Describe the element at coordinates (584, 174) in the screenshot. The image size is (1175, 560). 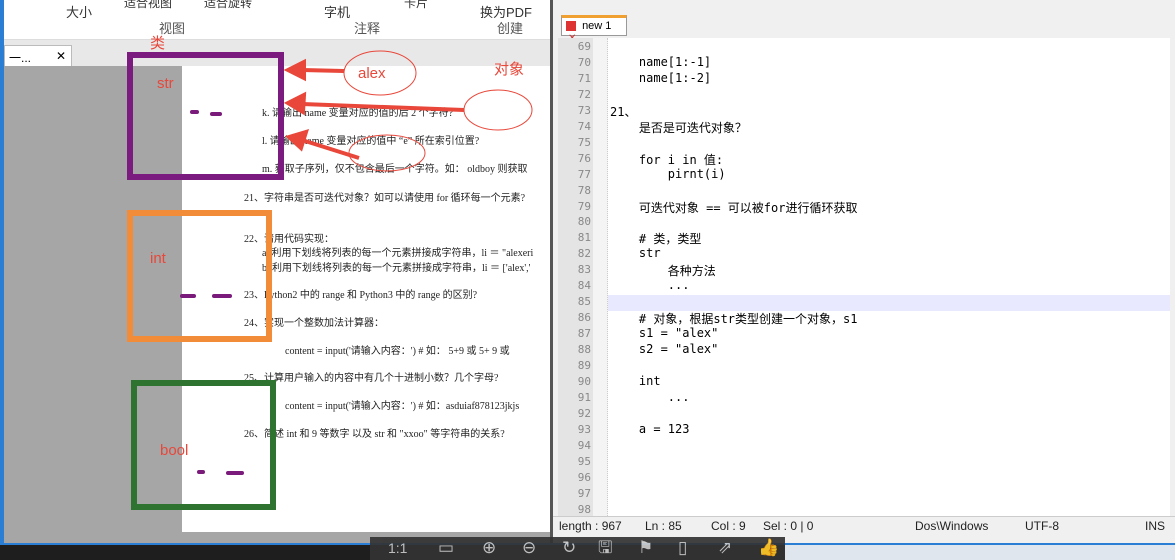
I see `line-number: 77` at that location.